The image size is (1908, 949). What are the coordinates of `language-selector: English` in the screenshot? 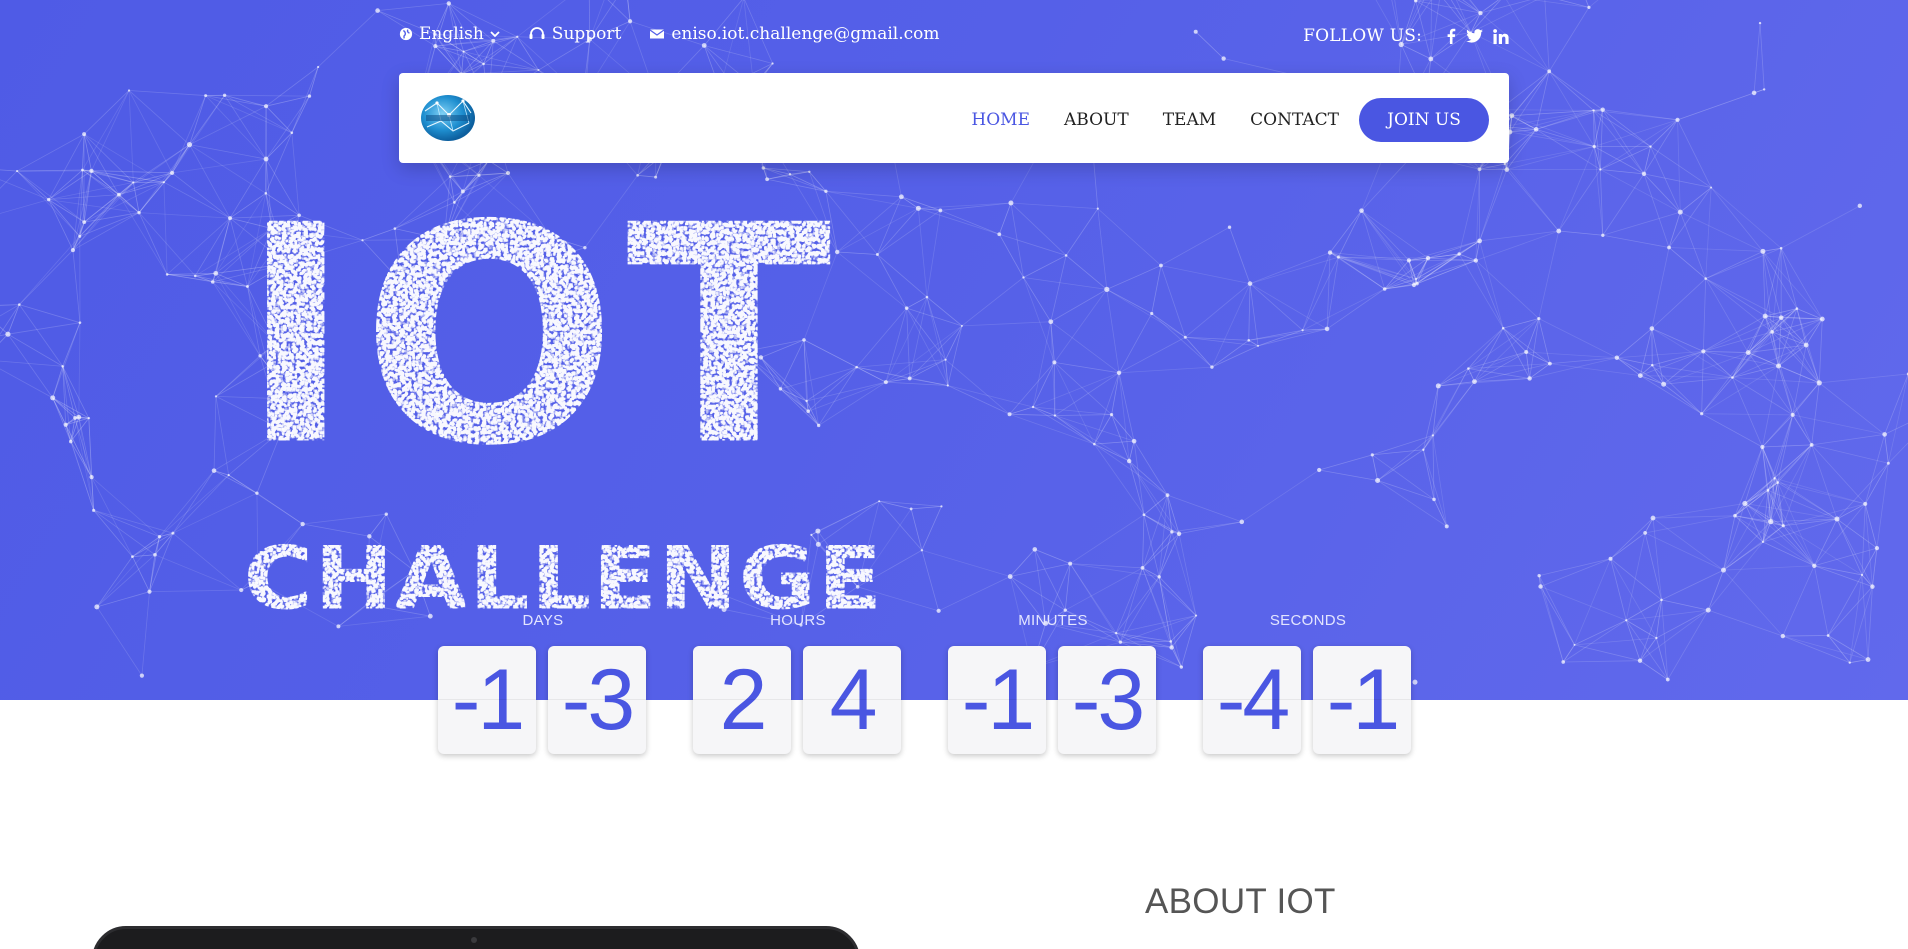 It's located at (449, 34).